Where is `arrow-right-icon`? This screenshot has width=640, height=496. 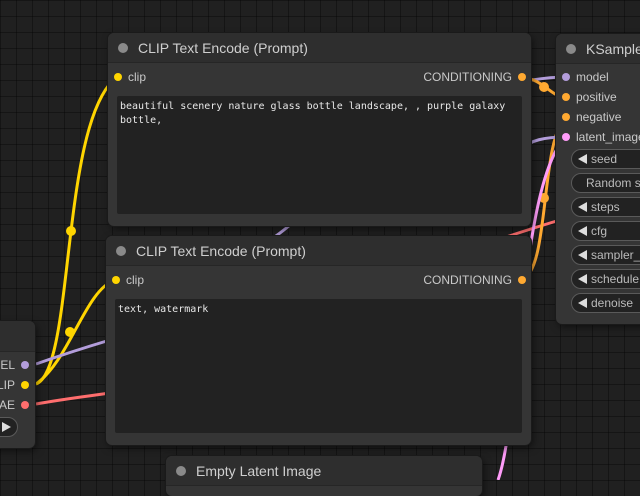 arrow-right-icon is located at coordinates (6, 427).